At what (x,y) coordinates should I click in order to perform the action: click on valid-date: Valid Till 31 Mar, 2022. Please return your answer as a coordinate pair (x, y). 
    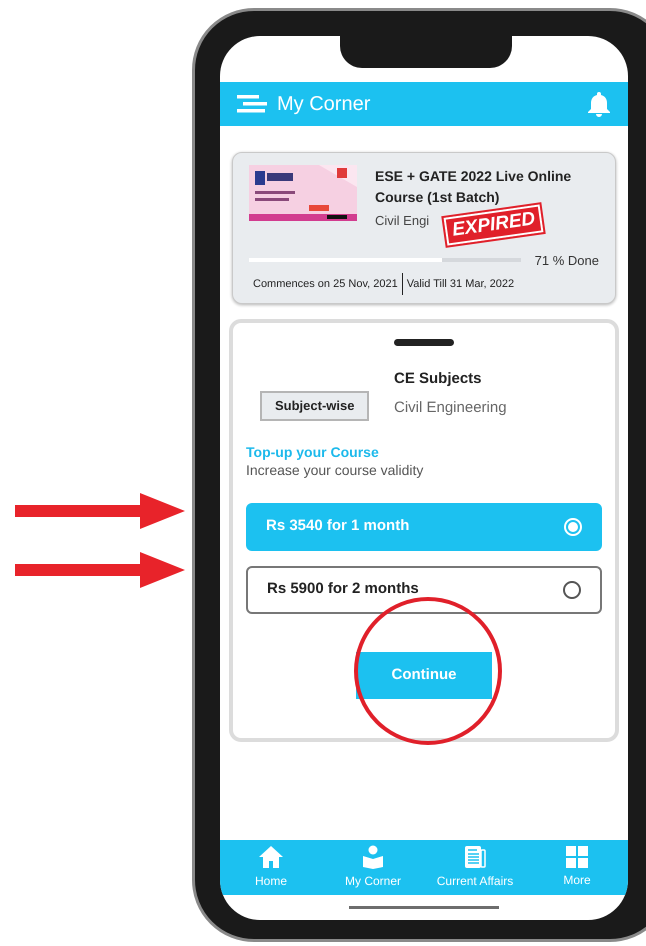
    Looking at the image, I should click on (460, 284).